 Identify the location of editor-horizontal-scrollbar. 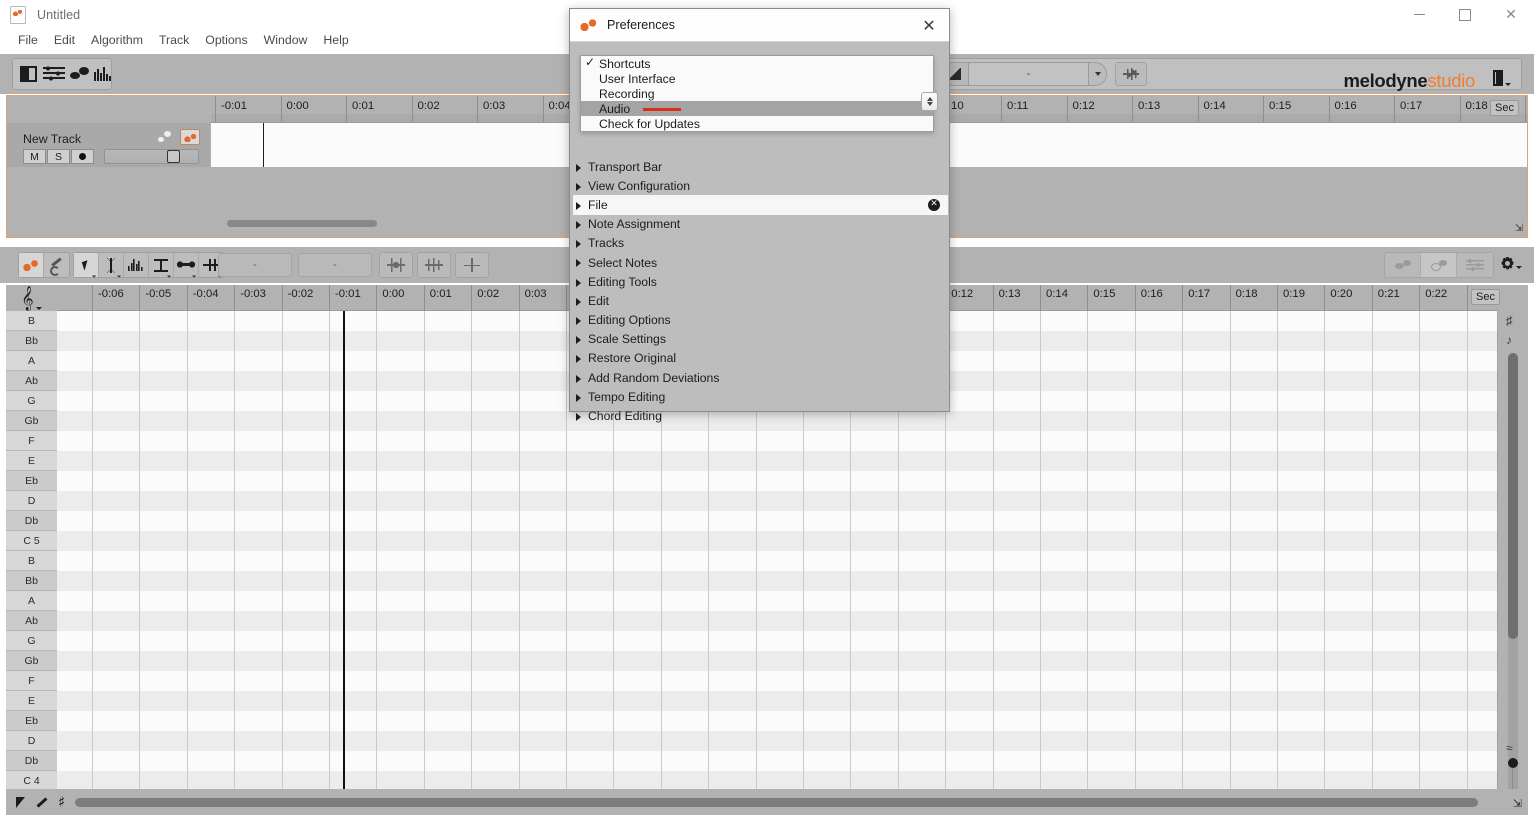
(776, 802).